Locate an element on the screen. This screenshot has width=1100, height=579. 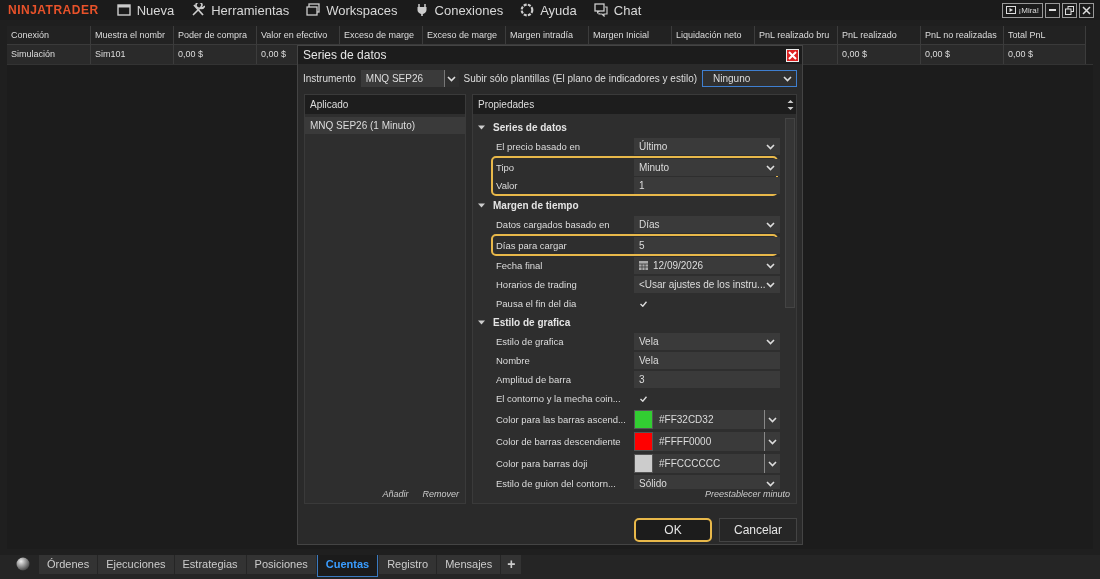
template-dropdown: Ninguno is located at coordinates (749, 78).